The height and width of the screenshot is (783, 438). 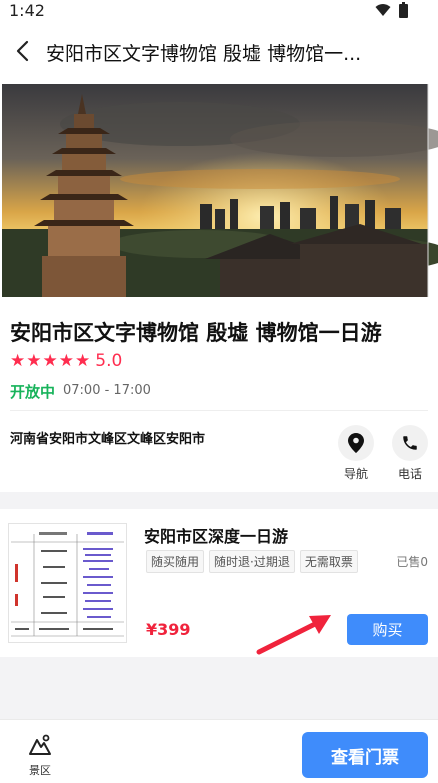 I want to click on tab-scenic: 景区, so click(x=40, y=757).